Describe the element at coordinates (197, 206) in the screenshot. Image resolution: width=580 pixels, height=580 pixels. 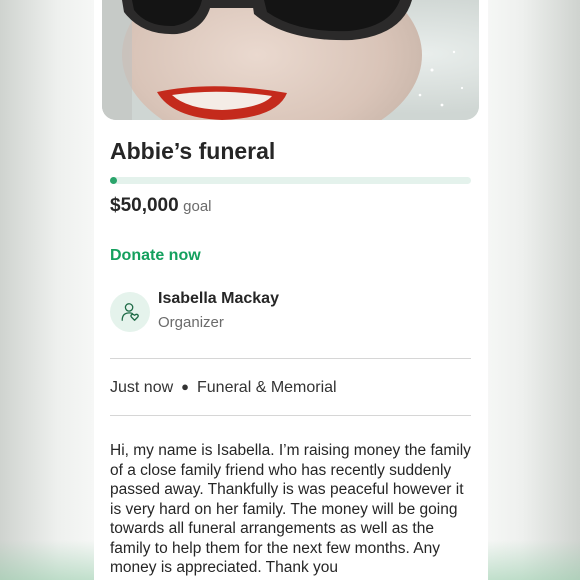
I see `goal-label: goal` at that location.